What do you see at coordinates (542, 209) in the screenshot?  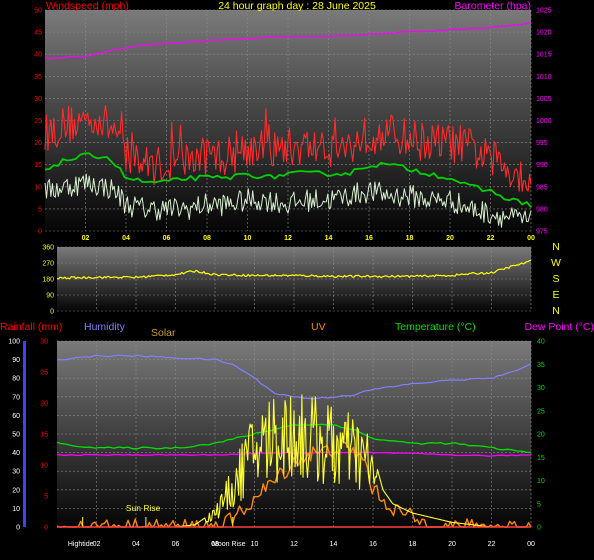 I see `baro-y-tick: 980` at bounding box center [542, 209].